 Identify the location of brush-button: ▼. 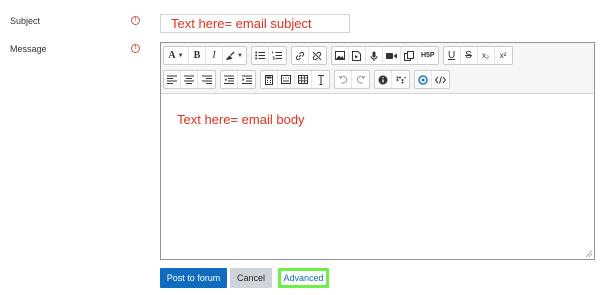
(234, 55).